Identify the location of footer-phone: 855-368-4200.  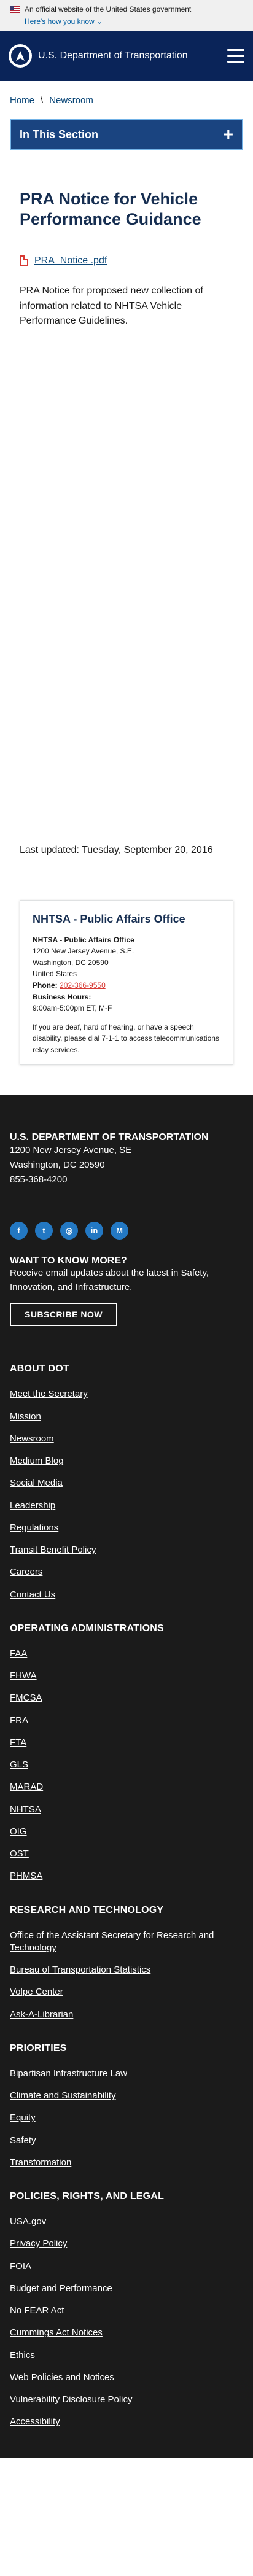
(126, 1180).